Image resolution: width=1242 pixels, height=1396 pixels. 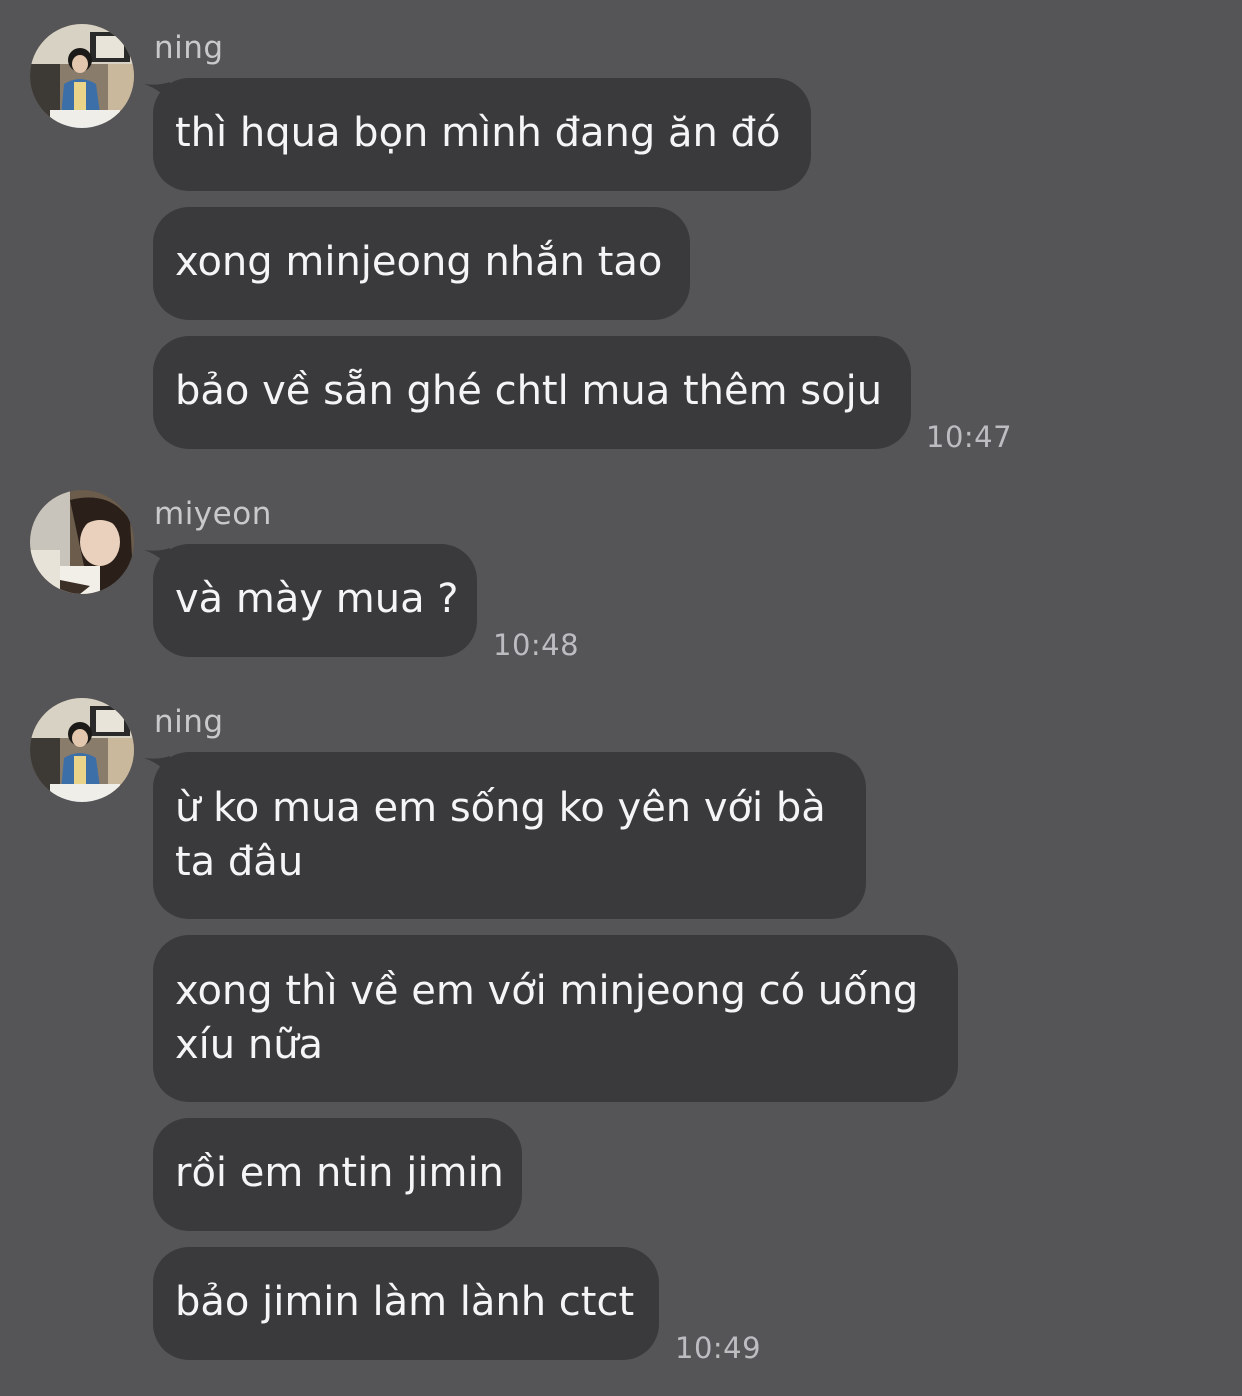 What do you see at coordinates (718, 1348) in the screenshot?
I see `message-timestamp: 10:49` at bounding box center [718, 1348].